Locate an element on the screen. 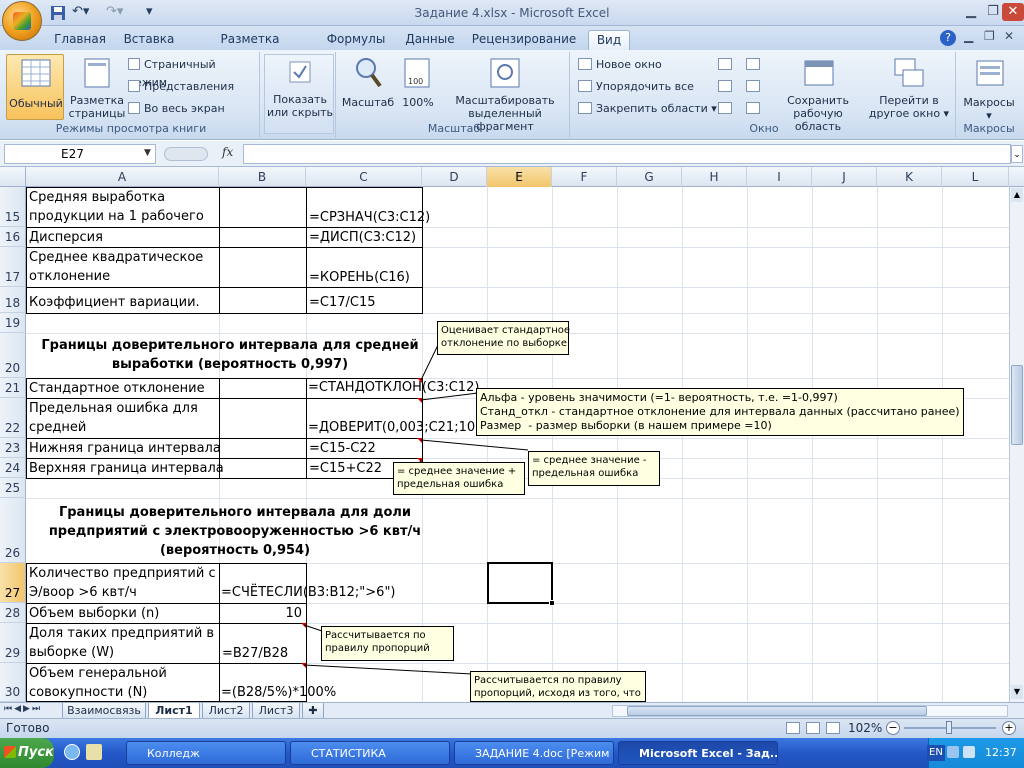 The width and height of the screenshot is (1024, 768). active-cell-e27 is located at coordinates (520, 583).